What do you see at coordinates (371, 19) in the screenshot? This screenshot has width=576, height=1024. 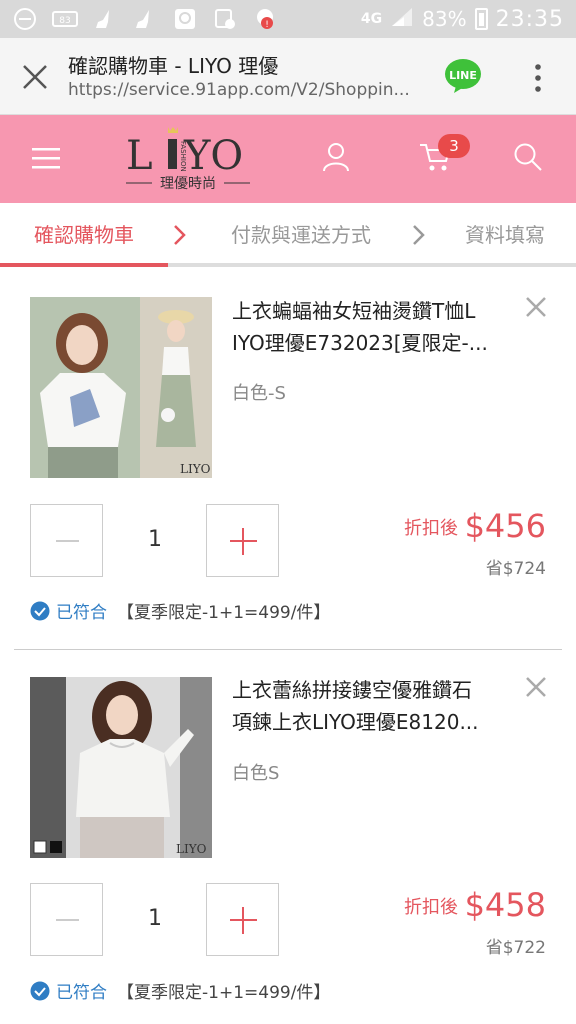 I see `network-type: 4G` at bounding box center [371, 19].